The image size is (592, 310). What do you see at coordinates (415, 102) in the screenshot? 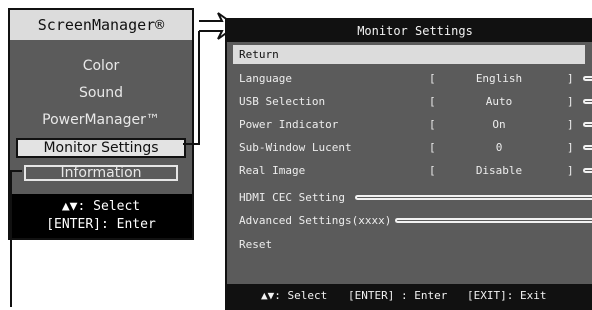
I see `setting-row-usb-selection: USB Selection [ Auto ]` at bounding box center [415, 102].